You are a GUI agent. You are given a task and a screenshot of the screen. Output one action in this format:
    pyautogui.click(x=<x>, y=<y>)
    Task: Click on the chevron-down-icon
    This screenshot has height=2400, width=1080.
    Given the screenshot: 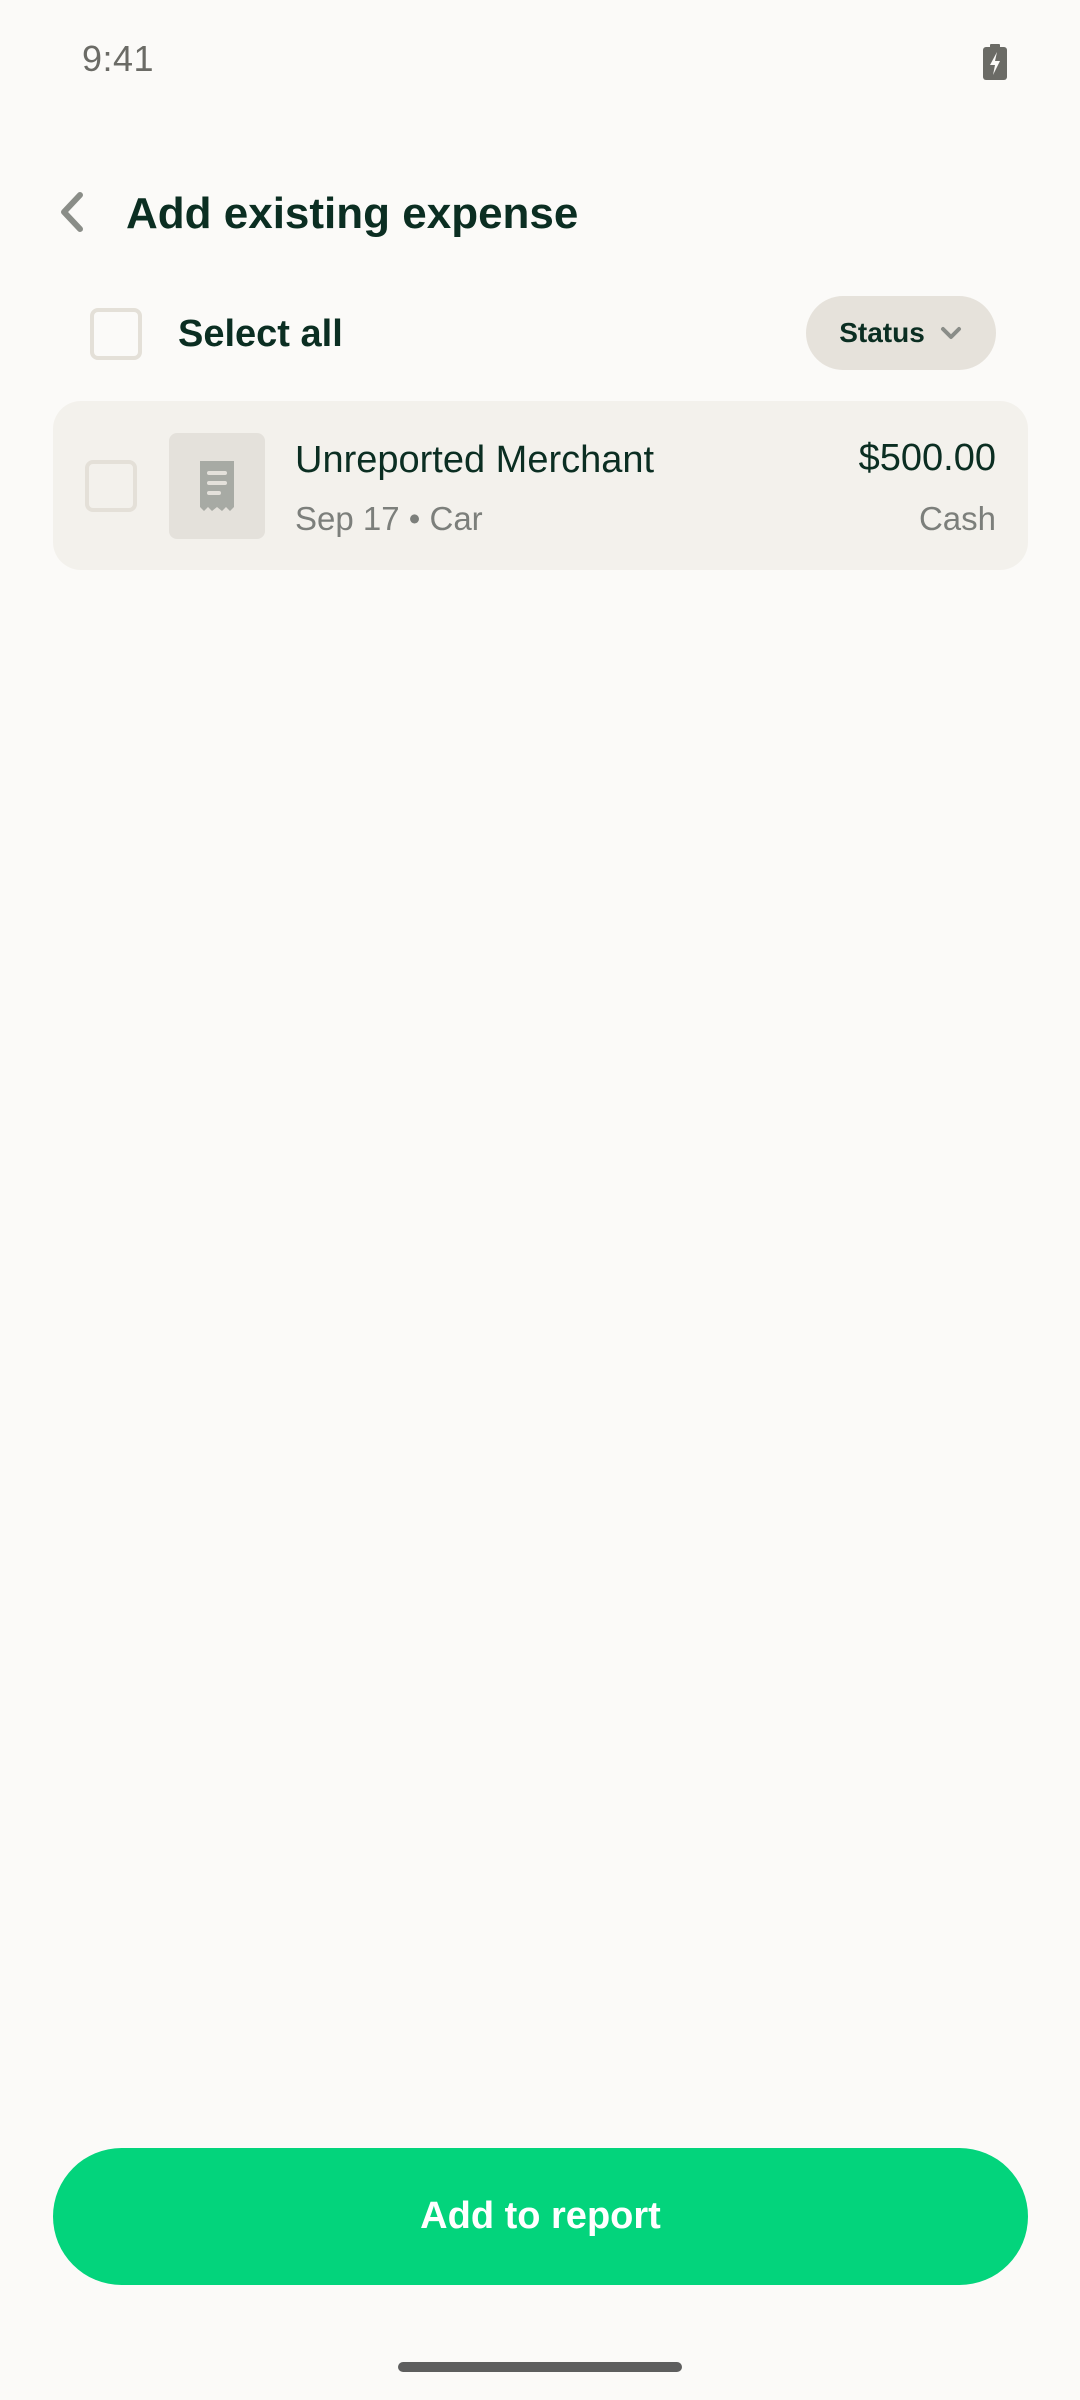 What is the action you would take?
    pyautogui.click(x=950, y=333)
    